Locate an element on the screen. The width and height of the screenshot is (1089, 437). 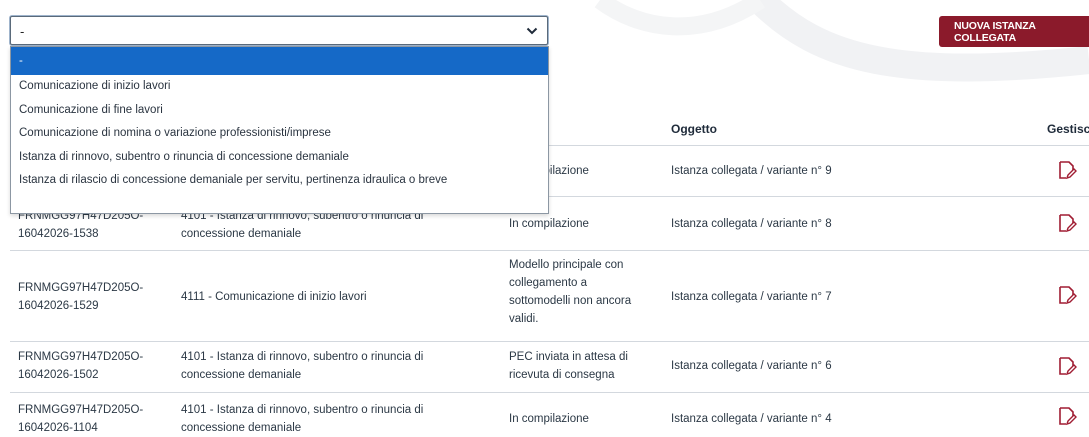
row-status-line2: collegamento a is located at coordinates (548, 283).